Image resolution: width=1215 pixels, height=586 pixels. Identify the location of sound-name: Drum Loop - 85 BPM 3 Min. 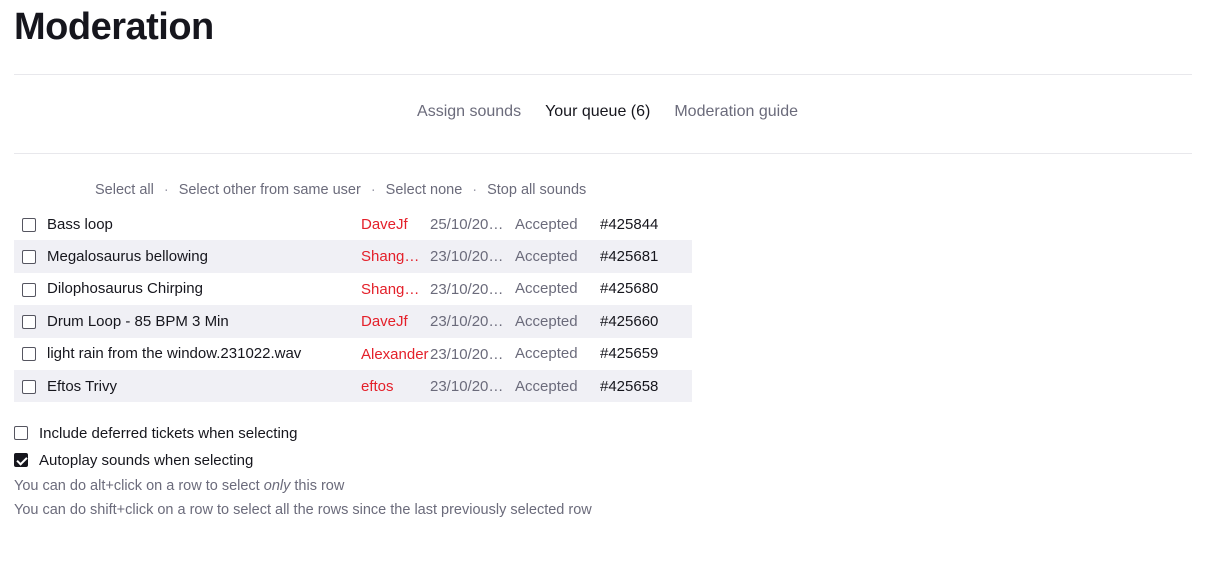
(138, 321).